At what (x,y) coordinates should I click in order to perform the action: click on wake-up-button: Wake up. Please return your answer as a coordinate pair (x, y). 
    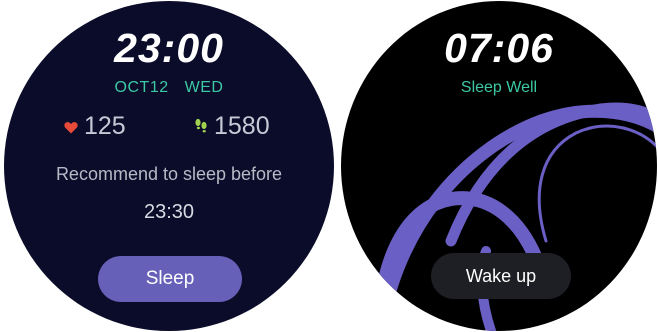
    Looking at the image, I should click on (501, 276).